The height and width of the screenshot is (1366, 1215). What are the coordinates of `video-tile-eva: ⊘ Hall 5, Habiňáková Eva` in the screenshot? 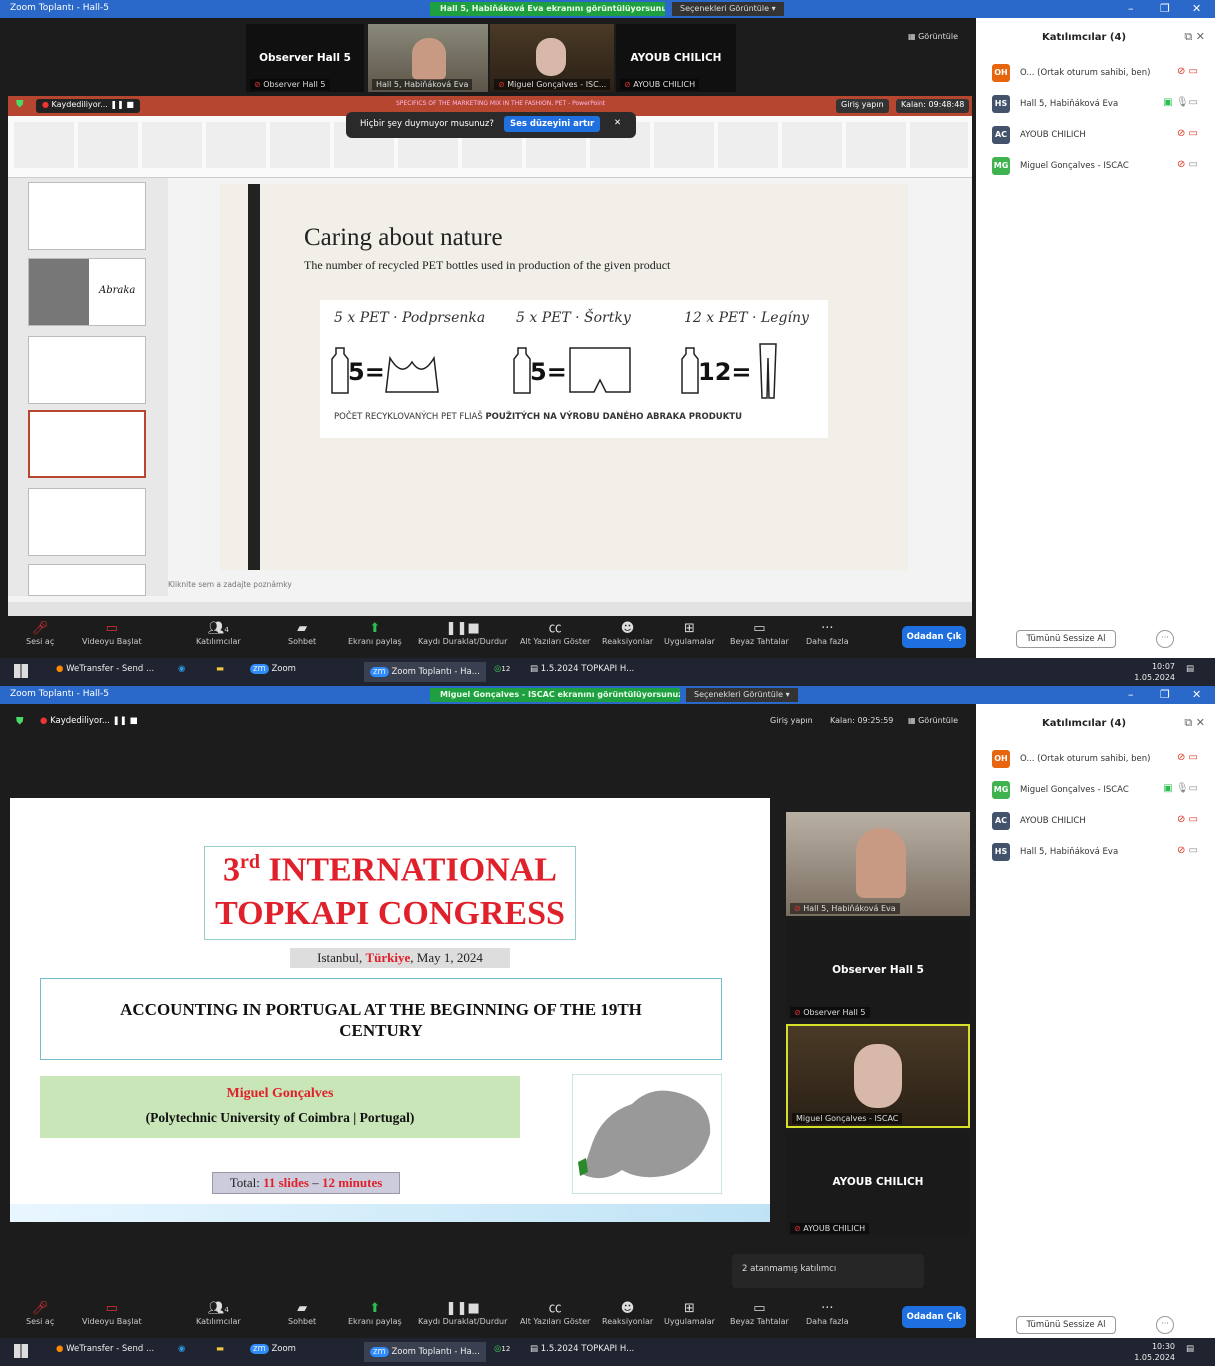 It's located at (878, 864).